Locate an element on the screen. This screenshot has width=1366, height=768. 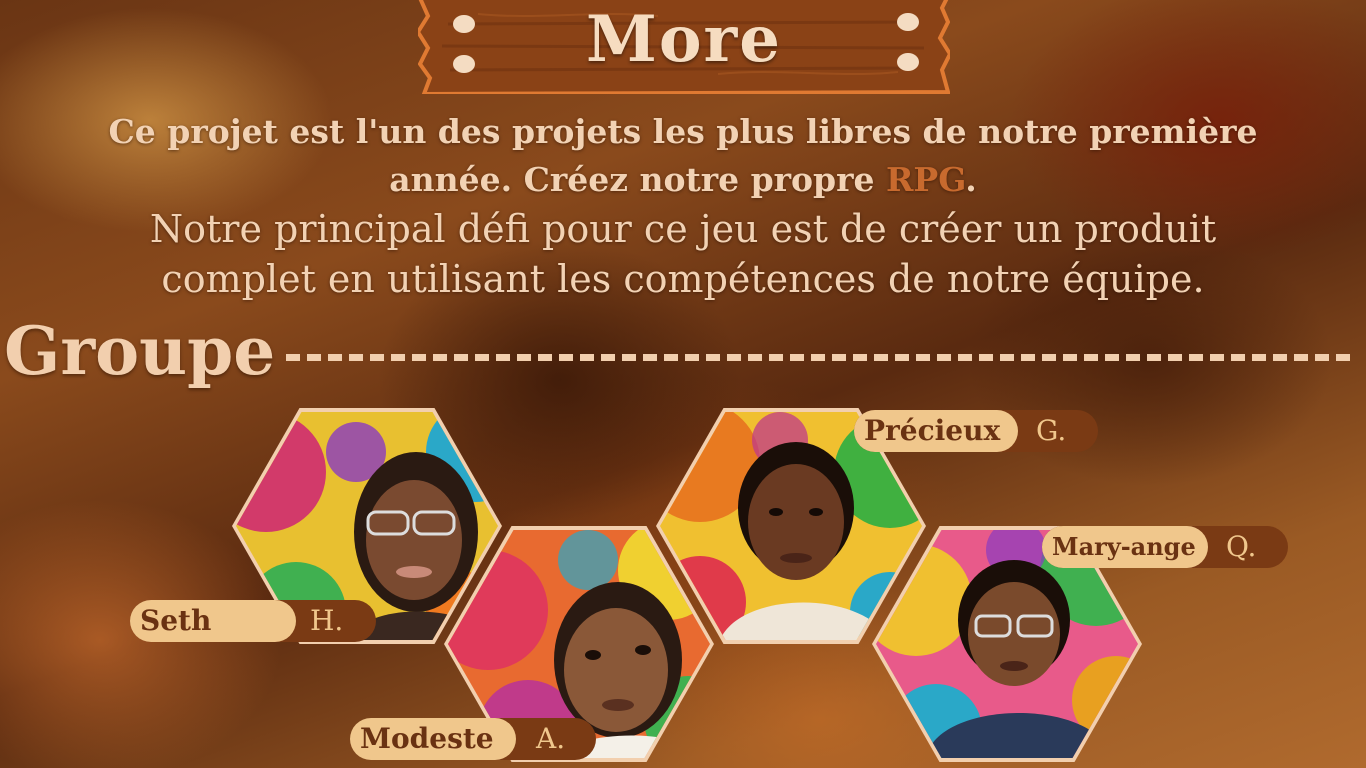
member-tag-mary-ange: Mary-ange Q. is located at coordinates (1165, 547).